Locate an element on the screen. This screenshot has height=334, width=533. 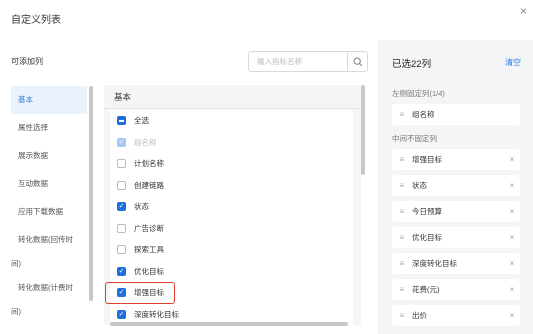
selected-column-label: 花费(元) is located at coordinates (426, 289).